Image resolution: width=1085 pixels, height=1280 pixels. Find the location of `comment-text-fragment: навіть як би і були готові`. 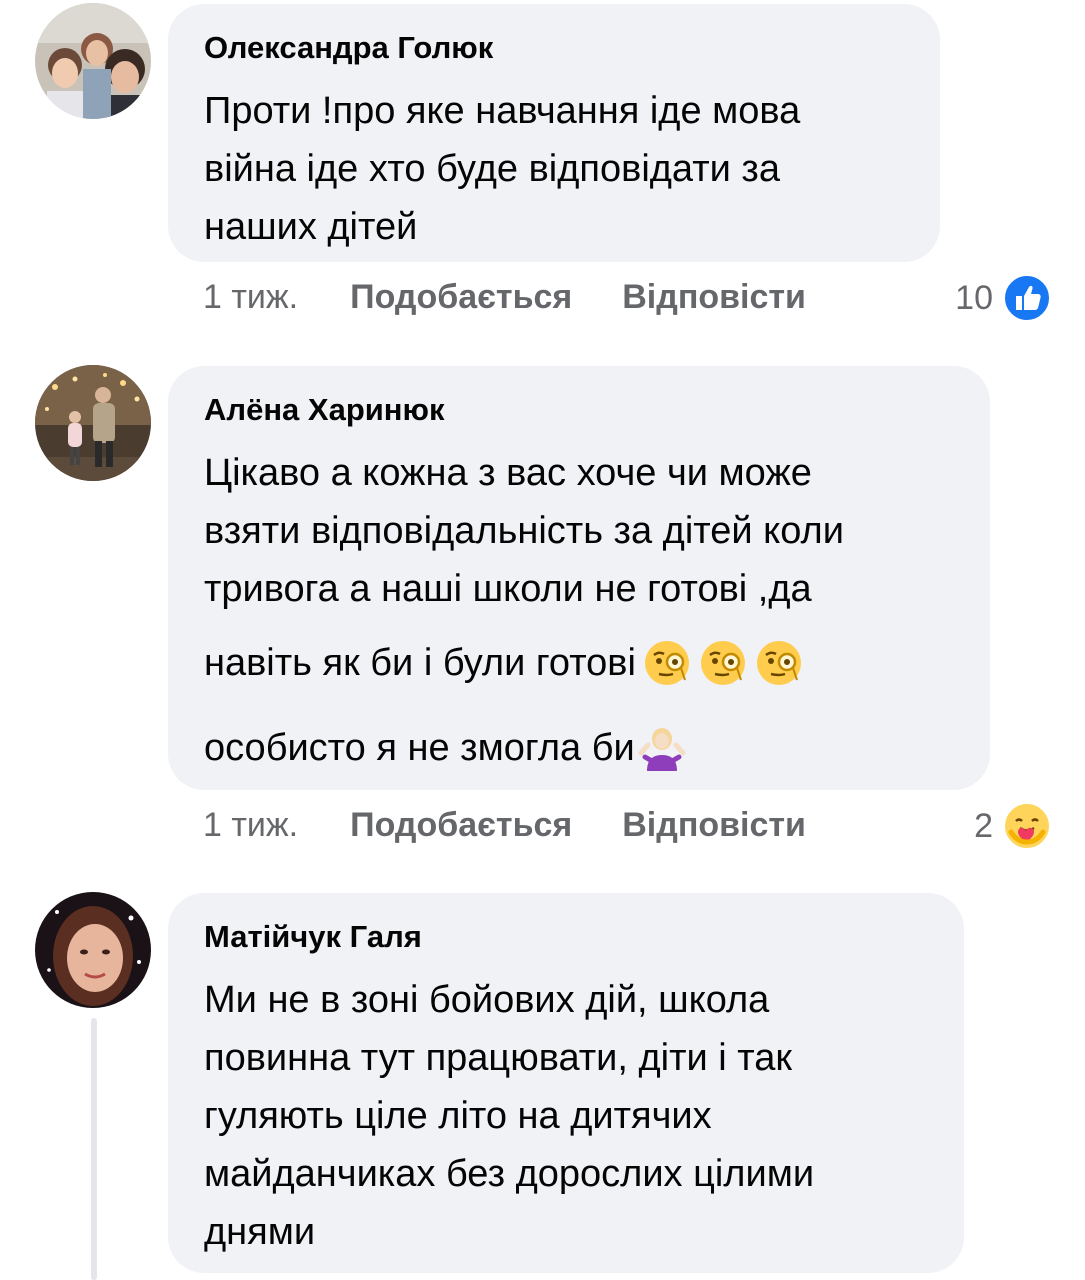

comment-text-fragment: навіть як би і були готові is located at coordinates (420, 663).